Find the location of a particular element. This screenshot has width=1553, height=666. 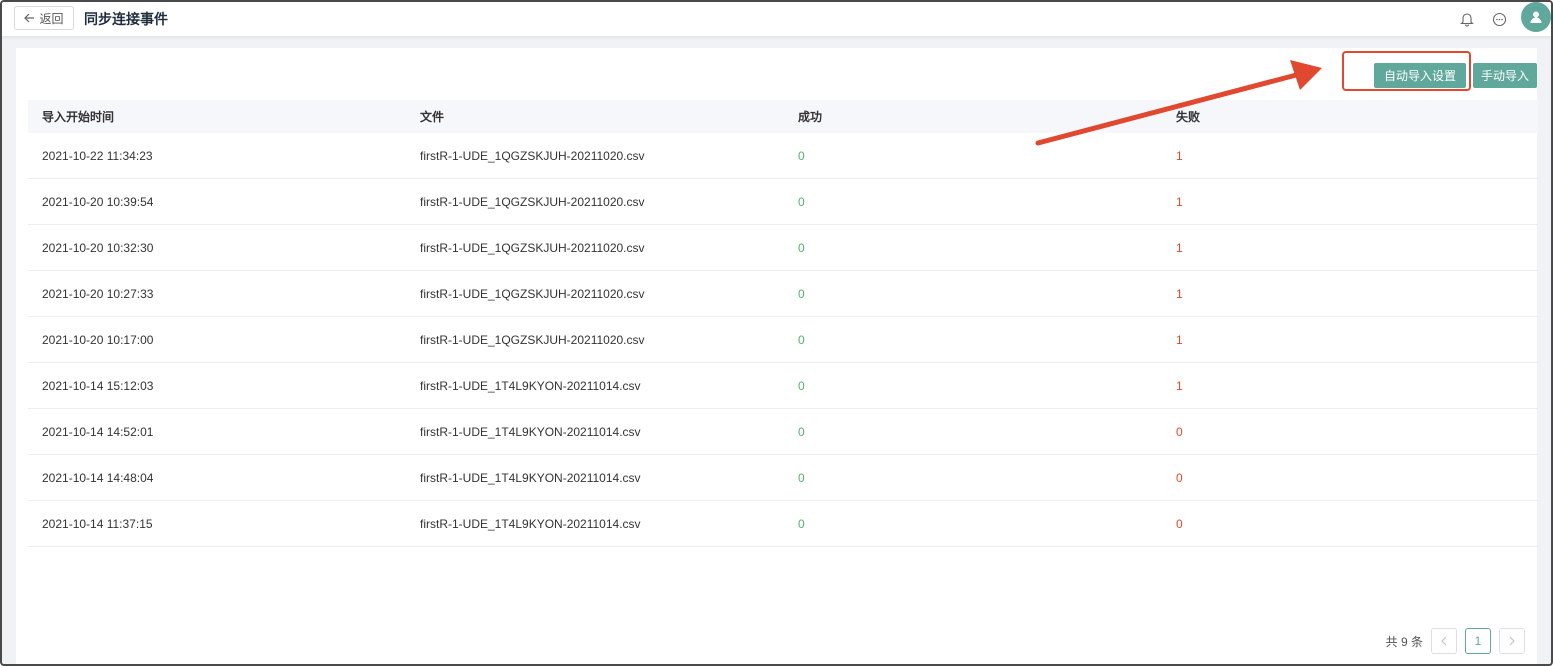

manual-import-button: 手动导入 is located at coordinates (1505, 75).